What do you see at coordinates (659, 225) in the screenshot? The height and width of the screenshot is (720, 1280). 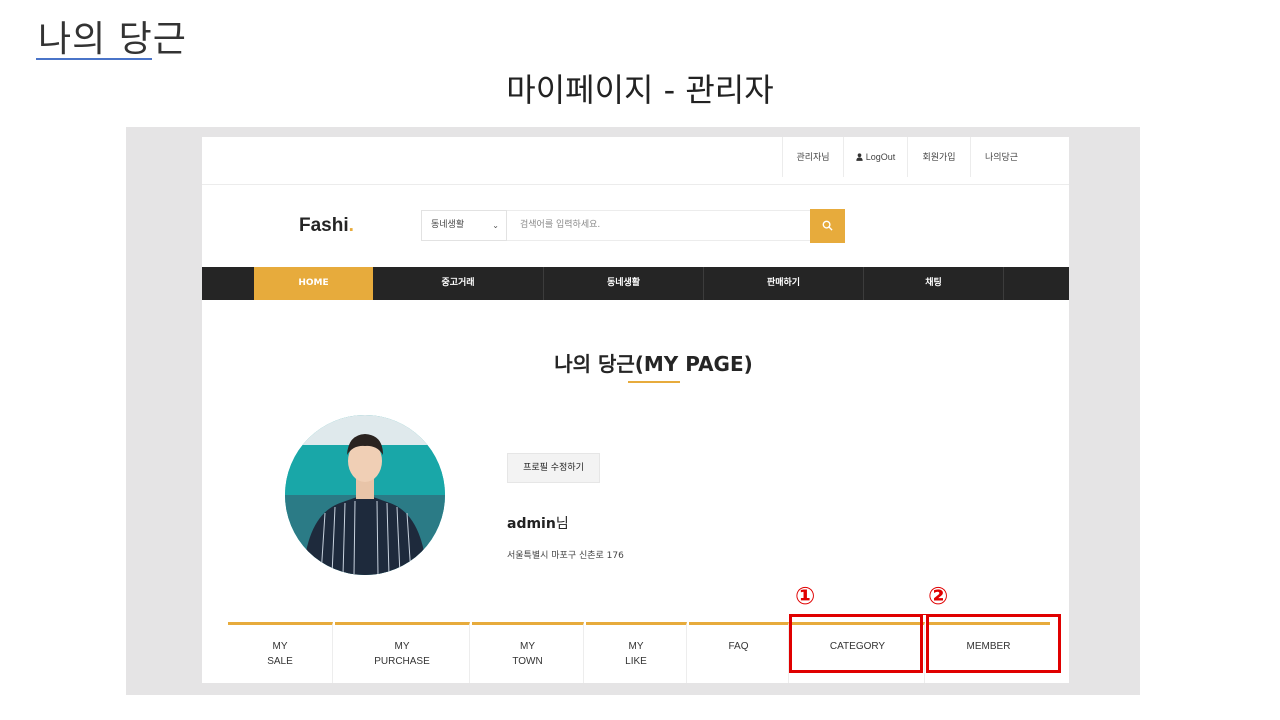 I see `search-input: 검색어를 입력하세요.` at bounding box center [659, 225].